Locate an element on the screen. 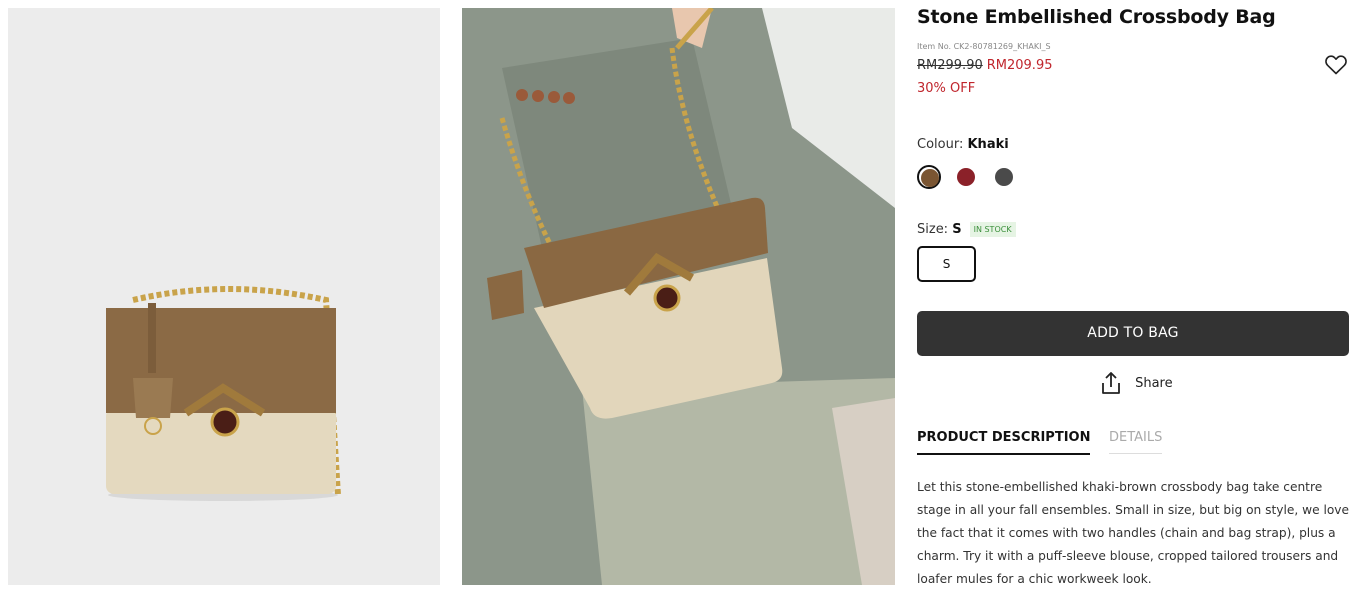  stock-badge: IN STOCK is located at coordinates (992, 229).